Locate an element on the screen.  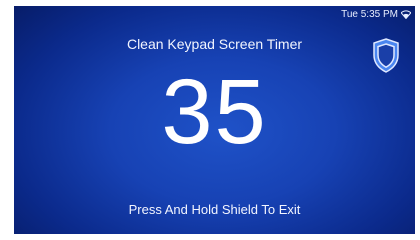
wifi-icon is located at coordinates (406, 14).